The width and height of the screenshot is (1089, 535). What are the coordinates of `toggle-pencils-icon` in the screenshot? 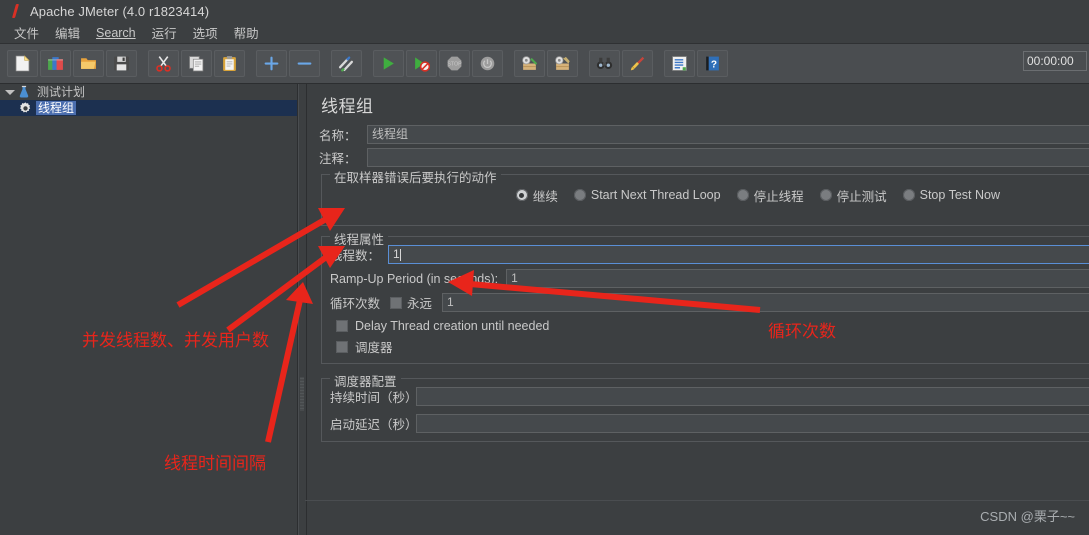 It's located at (345, 64).